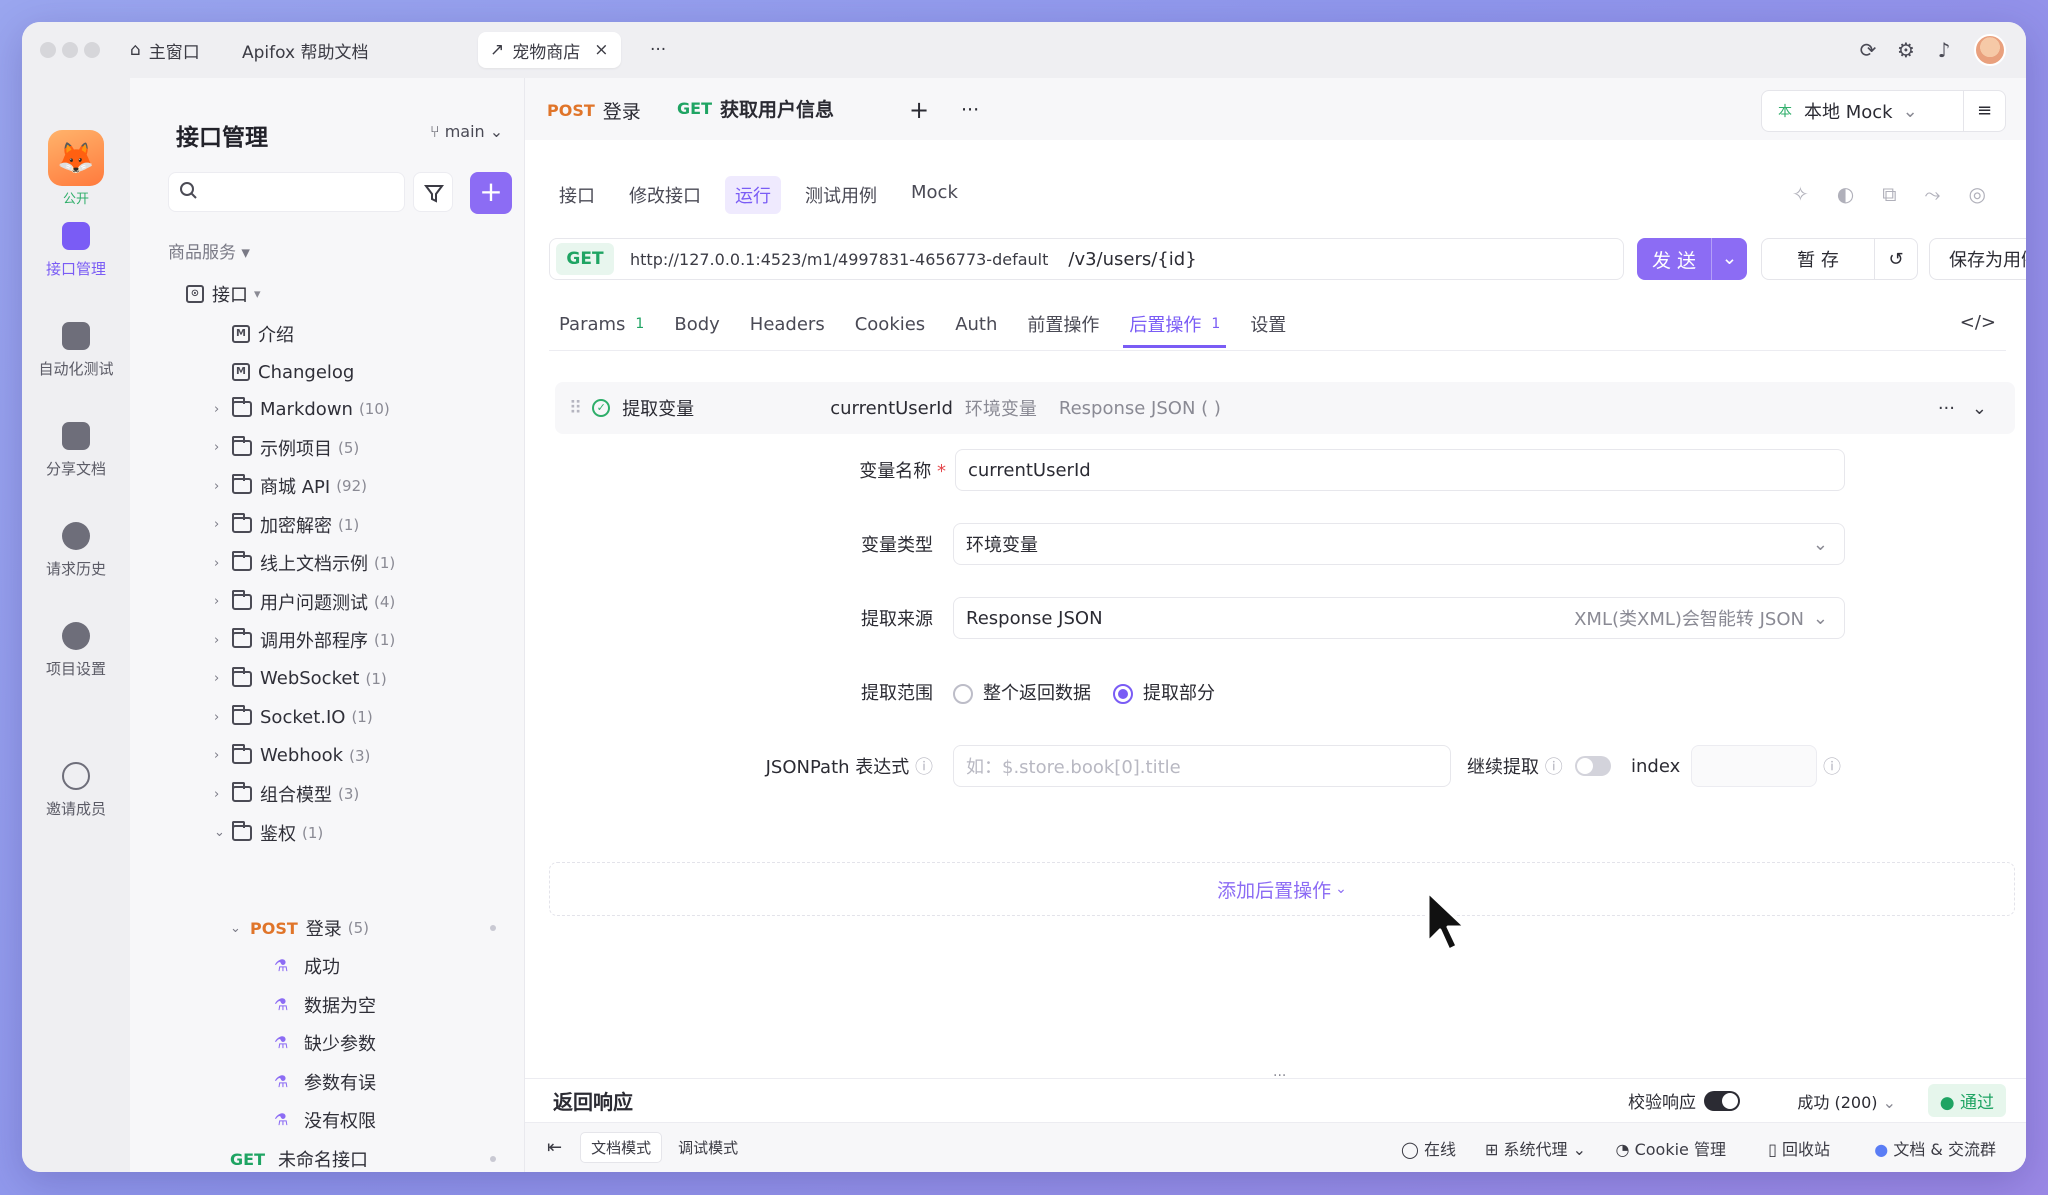 This screenshot has width=2048, height=1195. I want to click on rail-item-share-docs: 分享文档, so click(76, 450).